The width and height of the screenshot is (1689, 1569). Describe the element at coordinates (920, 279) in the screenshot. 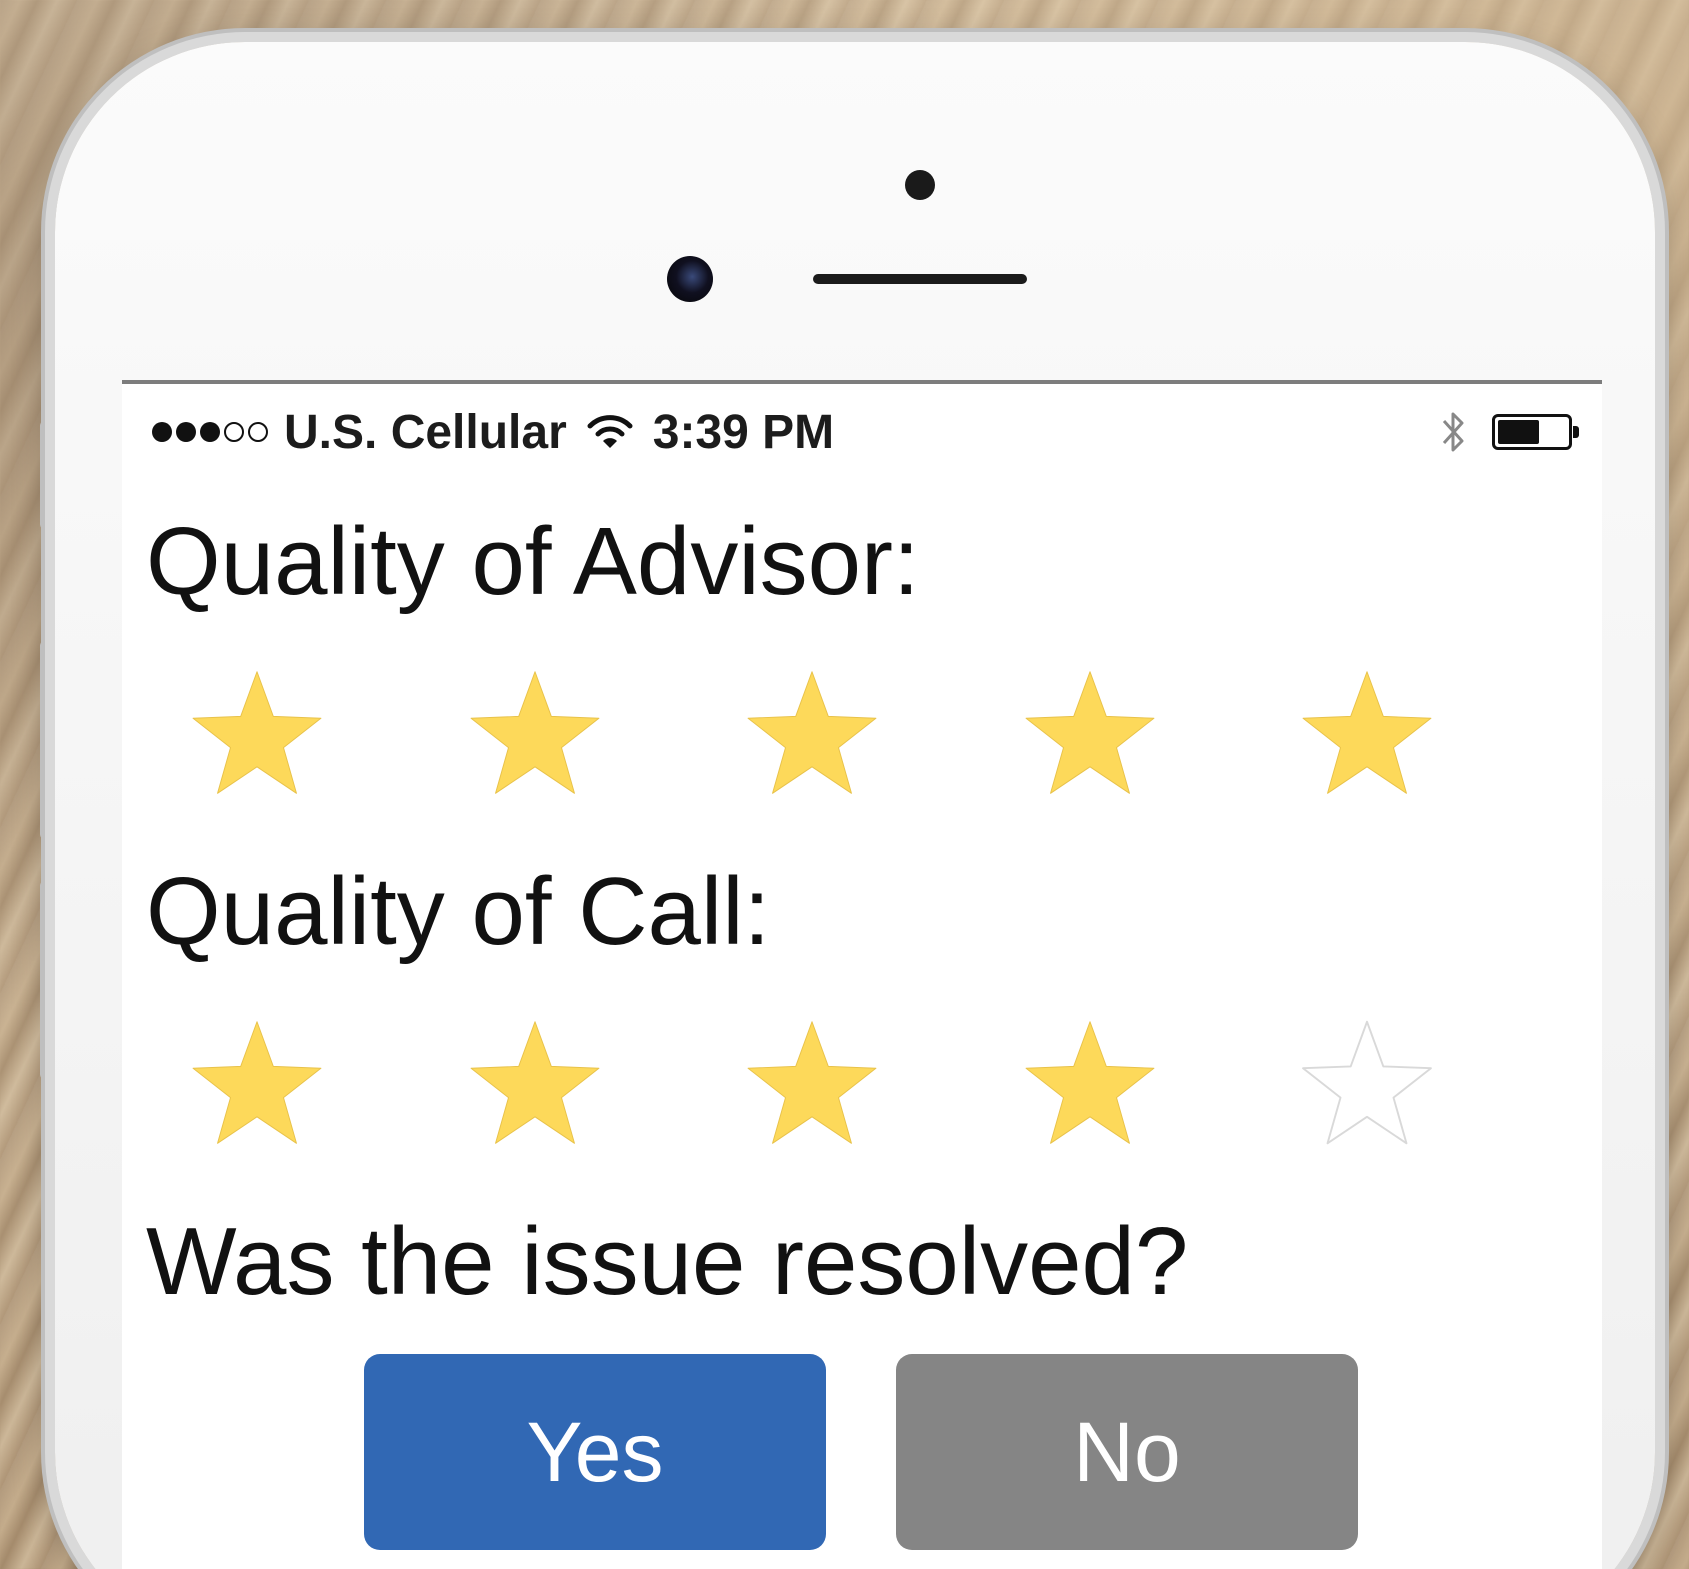

I see `earpiece-speaker` at that location.